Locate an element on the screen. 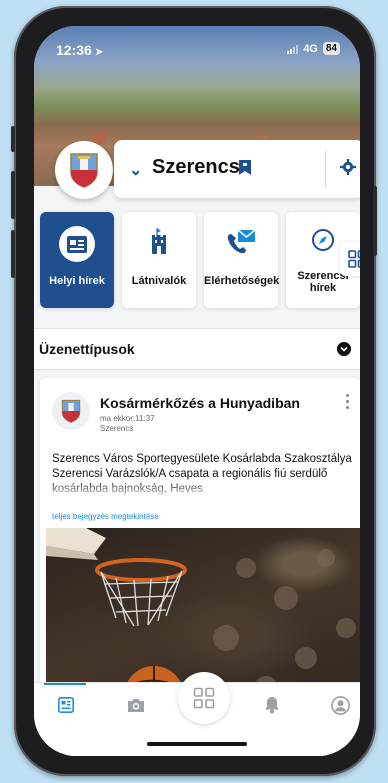  status-bar: 12:36 ➤ 4G 84 is located at coordinates (197, 48).